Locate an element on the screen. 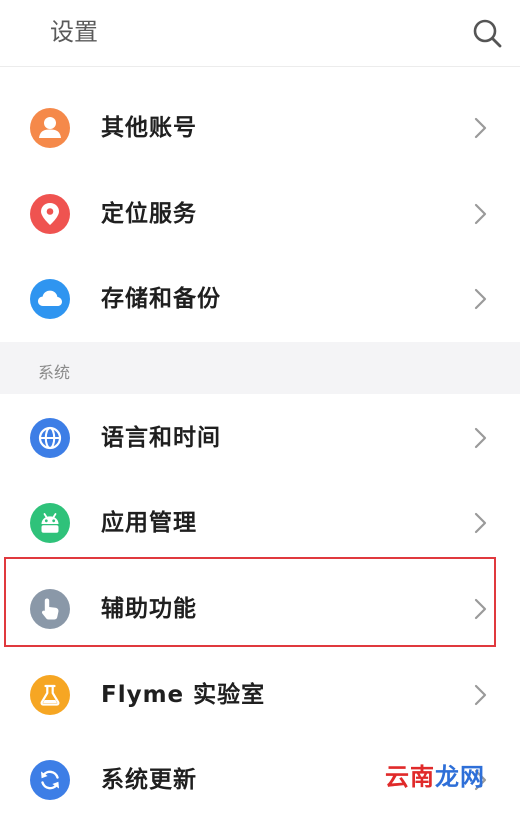  settings-item-label: 定位服务 is located at coordinates (149, 214).